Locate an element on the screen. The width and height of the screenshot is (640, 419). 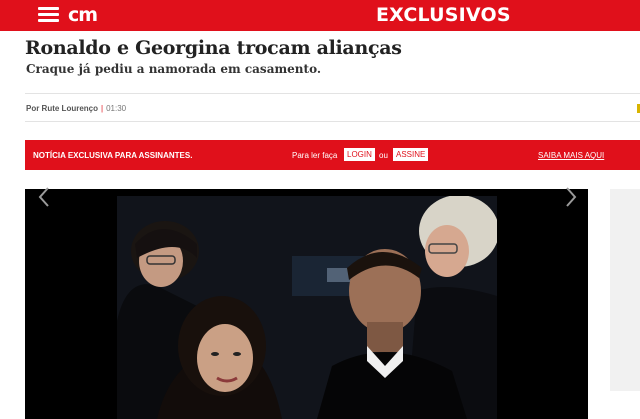
chevron-left-icon is located at coordinates (45, 197).